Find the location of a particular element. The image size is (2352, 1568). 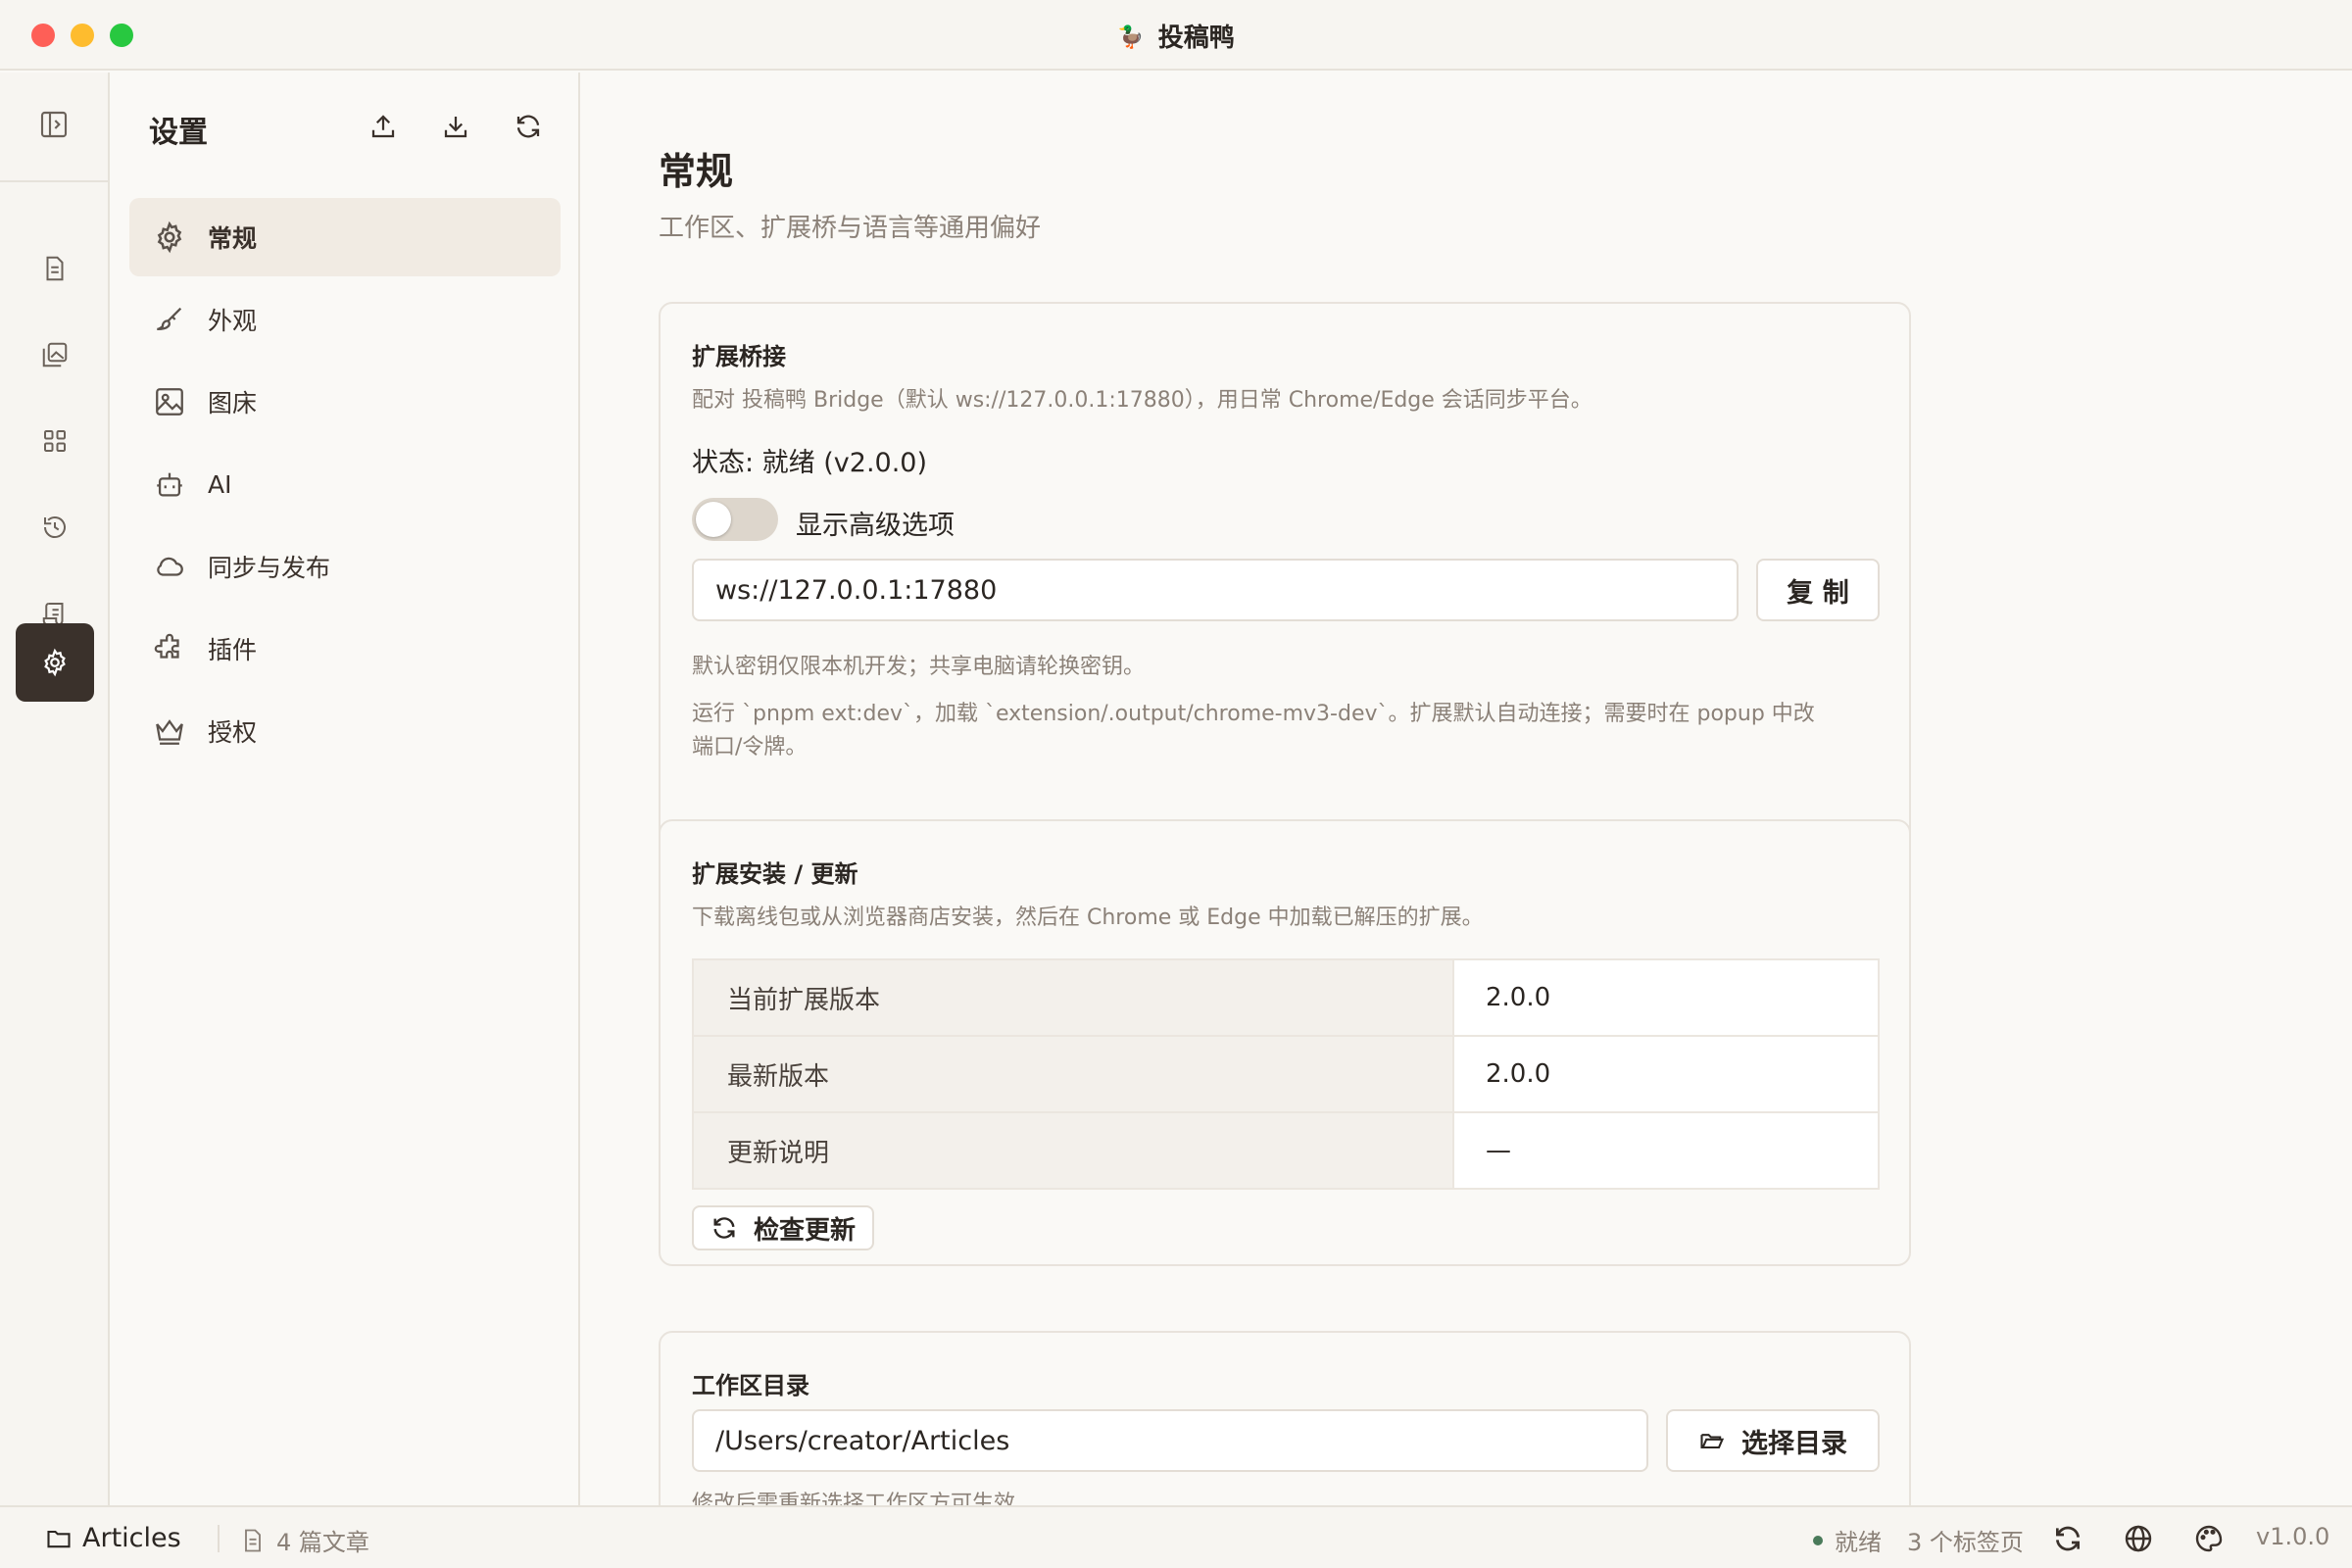

sidebar-title: 设置 is located at coordinates (178, 133).